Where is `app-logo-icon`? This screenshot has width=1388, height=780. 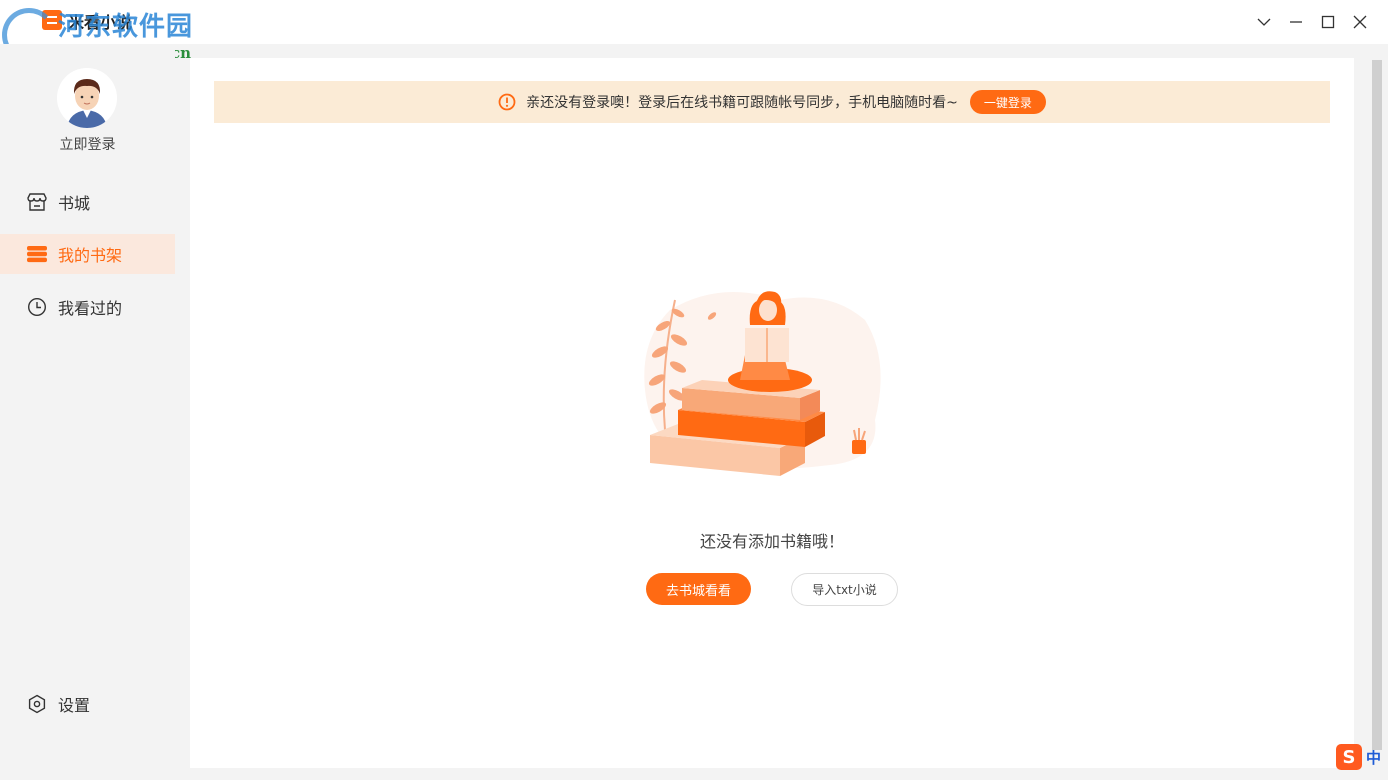
app-logo-icon is located at coordinates (52, 20).